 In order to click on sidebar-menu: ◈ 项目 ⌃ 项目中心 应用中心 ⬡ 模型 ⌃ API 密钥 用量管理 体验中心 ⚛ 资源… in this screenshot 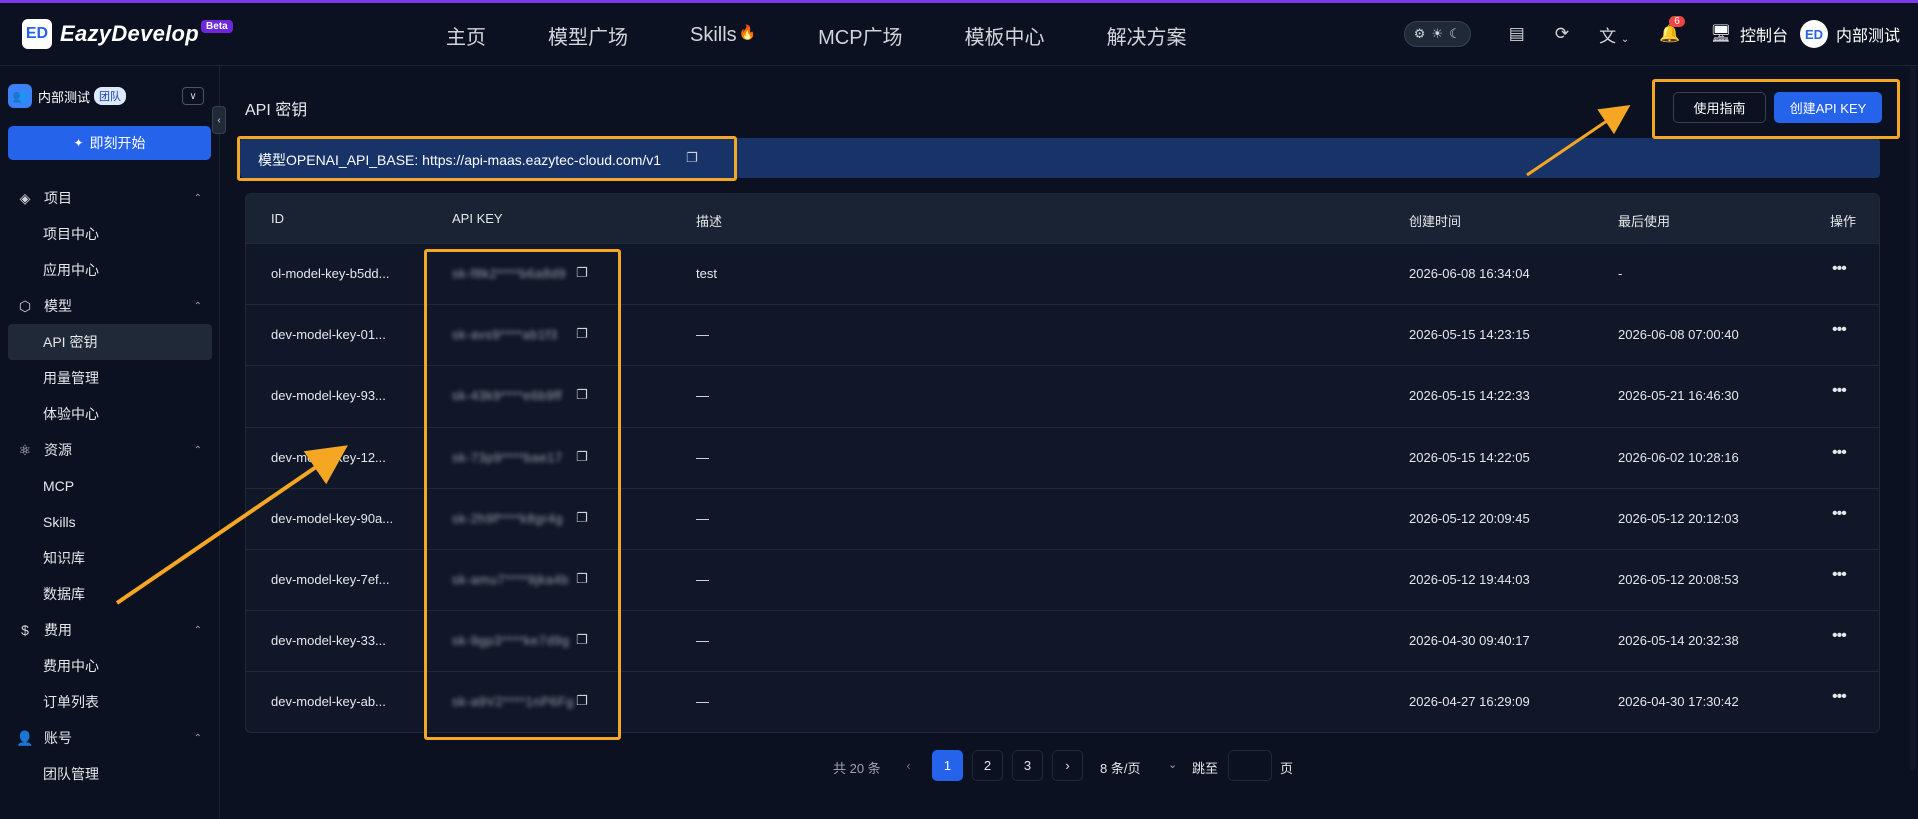, I will do `click(110, 486)`.